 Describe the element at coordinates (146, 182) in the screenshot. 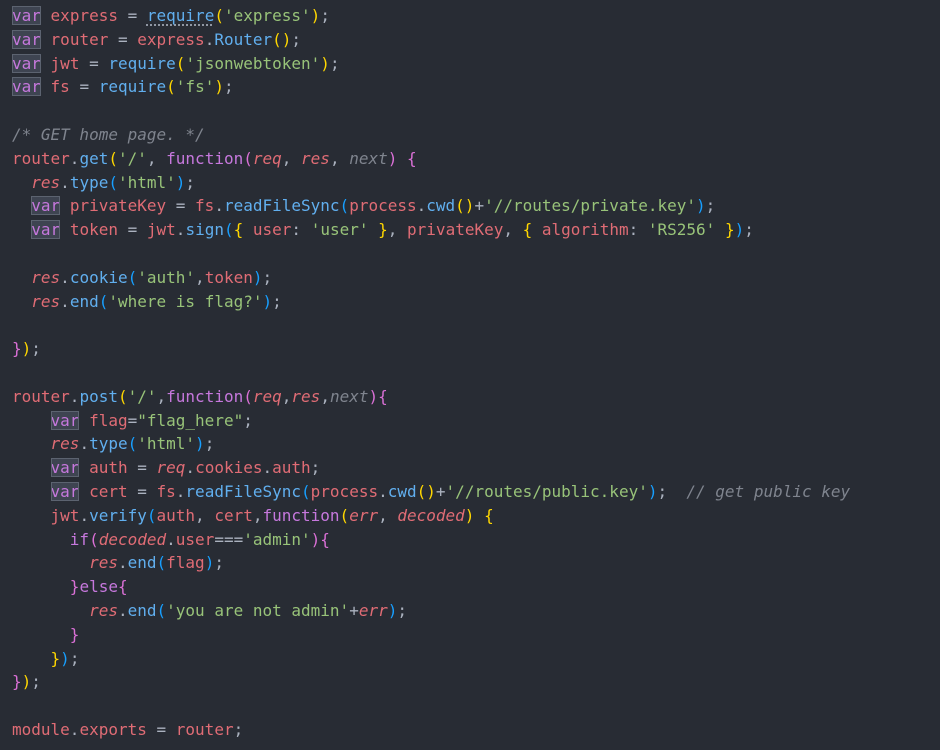

I see `string-token: 'html'` at that location.